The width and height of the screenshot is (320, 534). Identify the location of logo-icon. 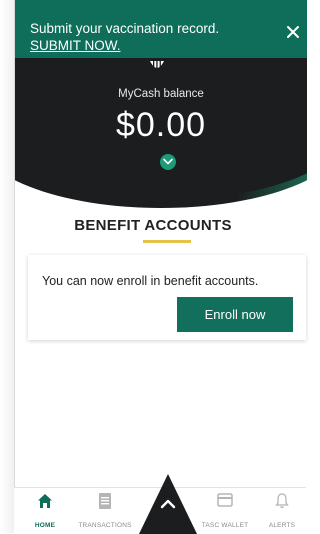
(157, 64).